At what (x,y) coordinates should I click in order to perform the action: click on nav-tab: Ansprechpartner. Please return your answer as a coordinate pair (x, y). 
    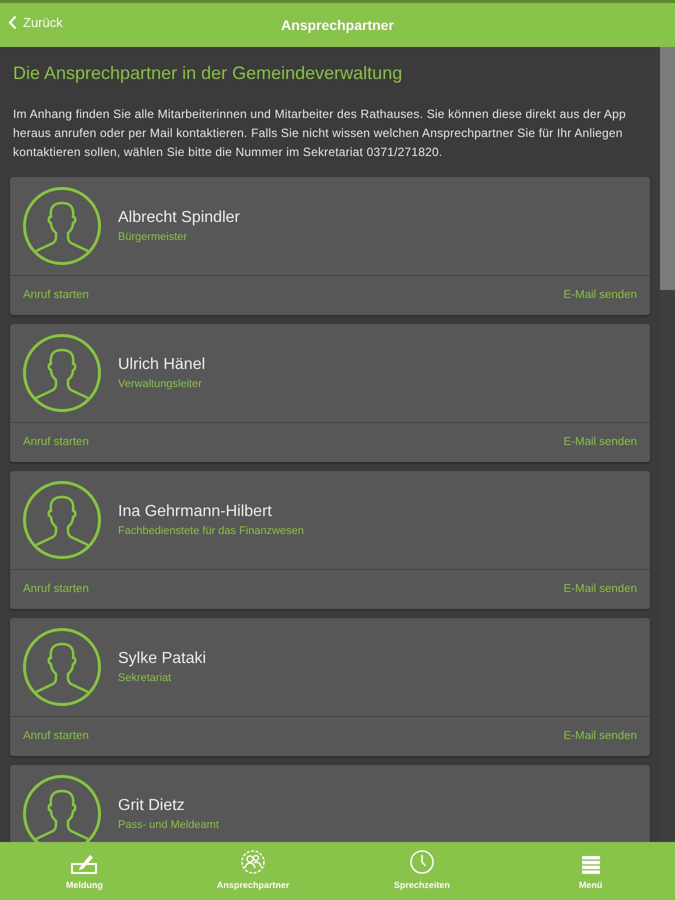
    Looking at the image, I should click on (253, 871).